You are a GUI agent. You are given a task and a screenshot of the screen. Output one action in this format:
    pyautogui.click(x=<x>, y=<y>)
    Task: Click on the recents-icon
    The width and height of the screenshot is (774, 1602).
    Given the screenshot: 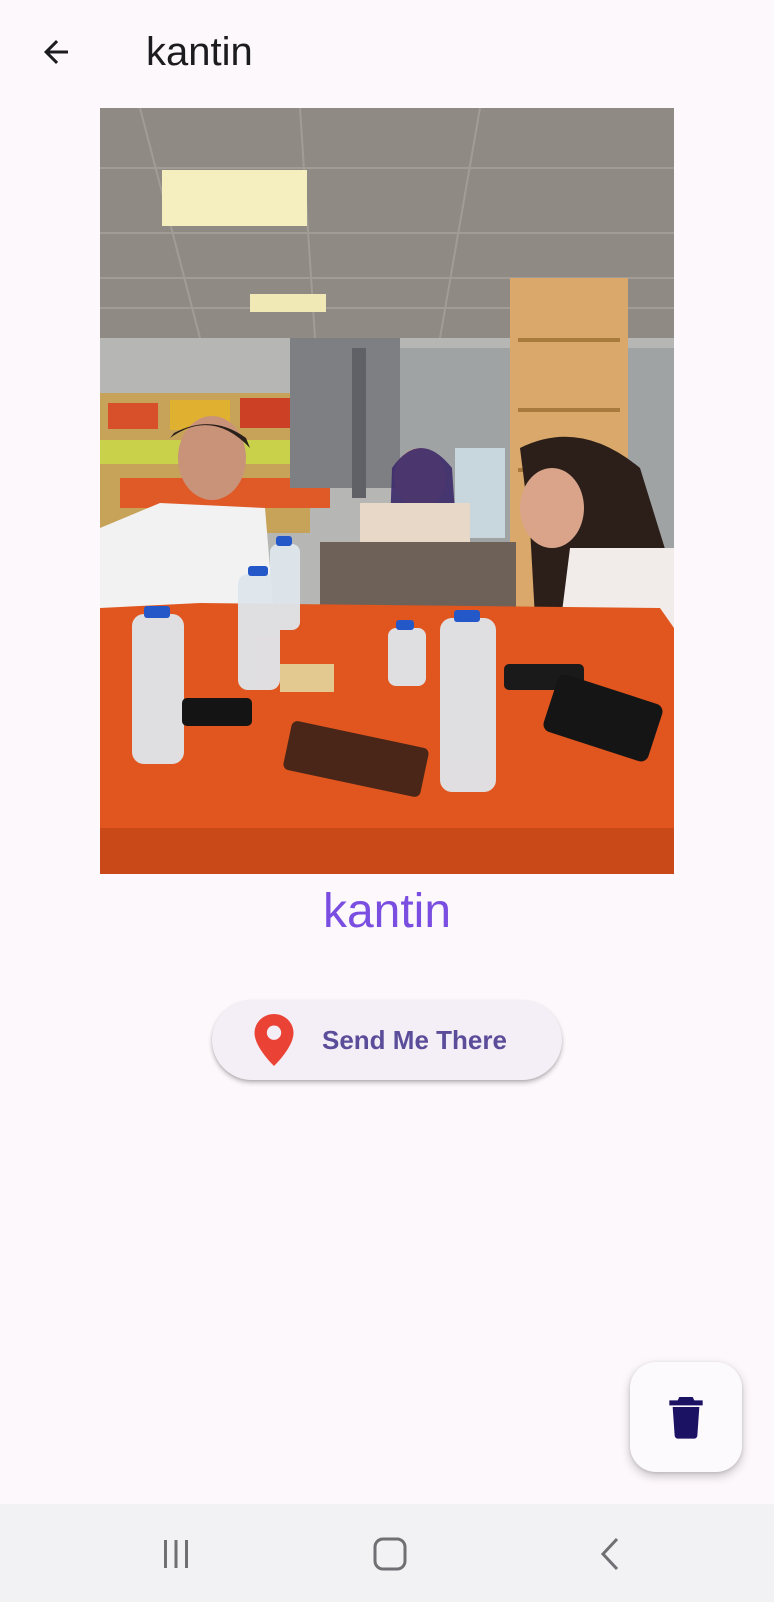 What is the action you would take?
    pyautogui.click(x=176, y=1554)
    